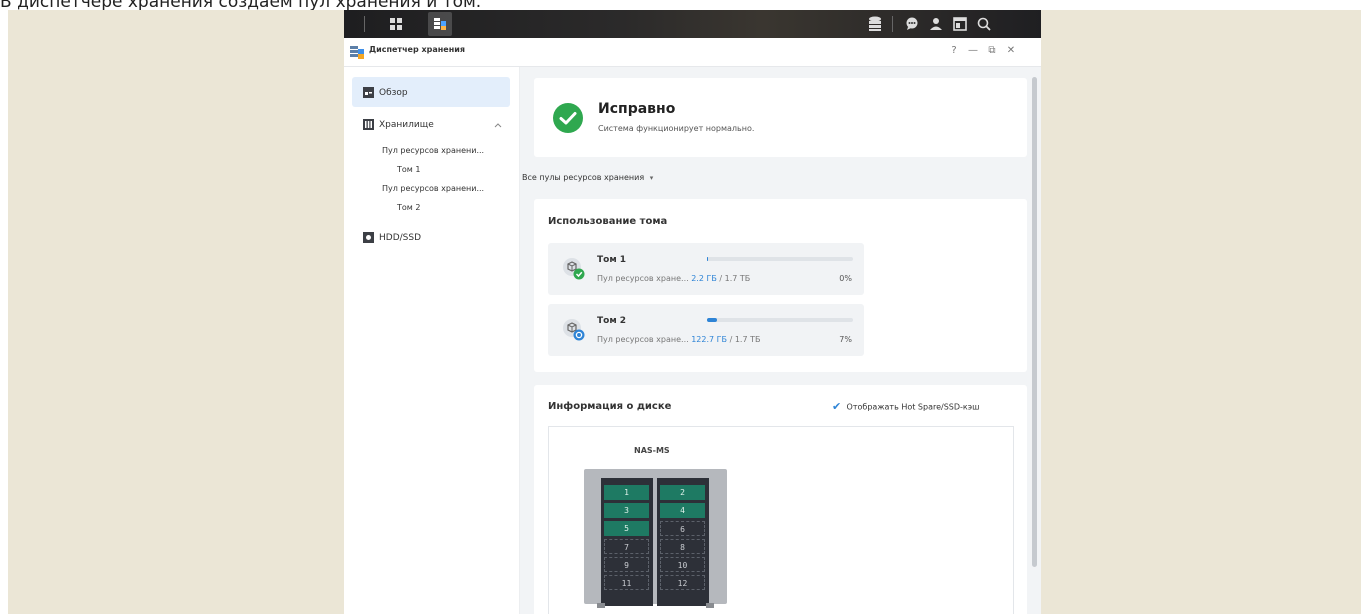 Image resolution: width=1361 pixels, height=614 pixels. Describe the element at coordinates (837, 406) in the screenshot. I see `checkmark-icon: ✔` at that location.